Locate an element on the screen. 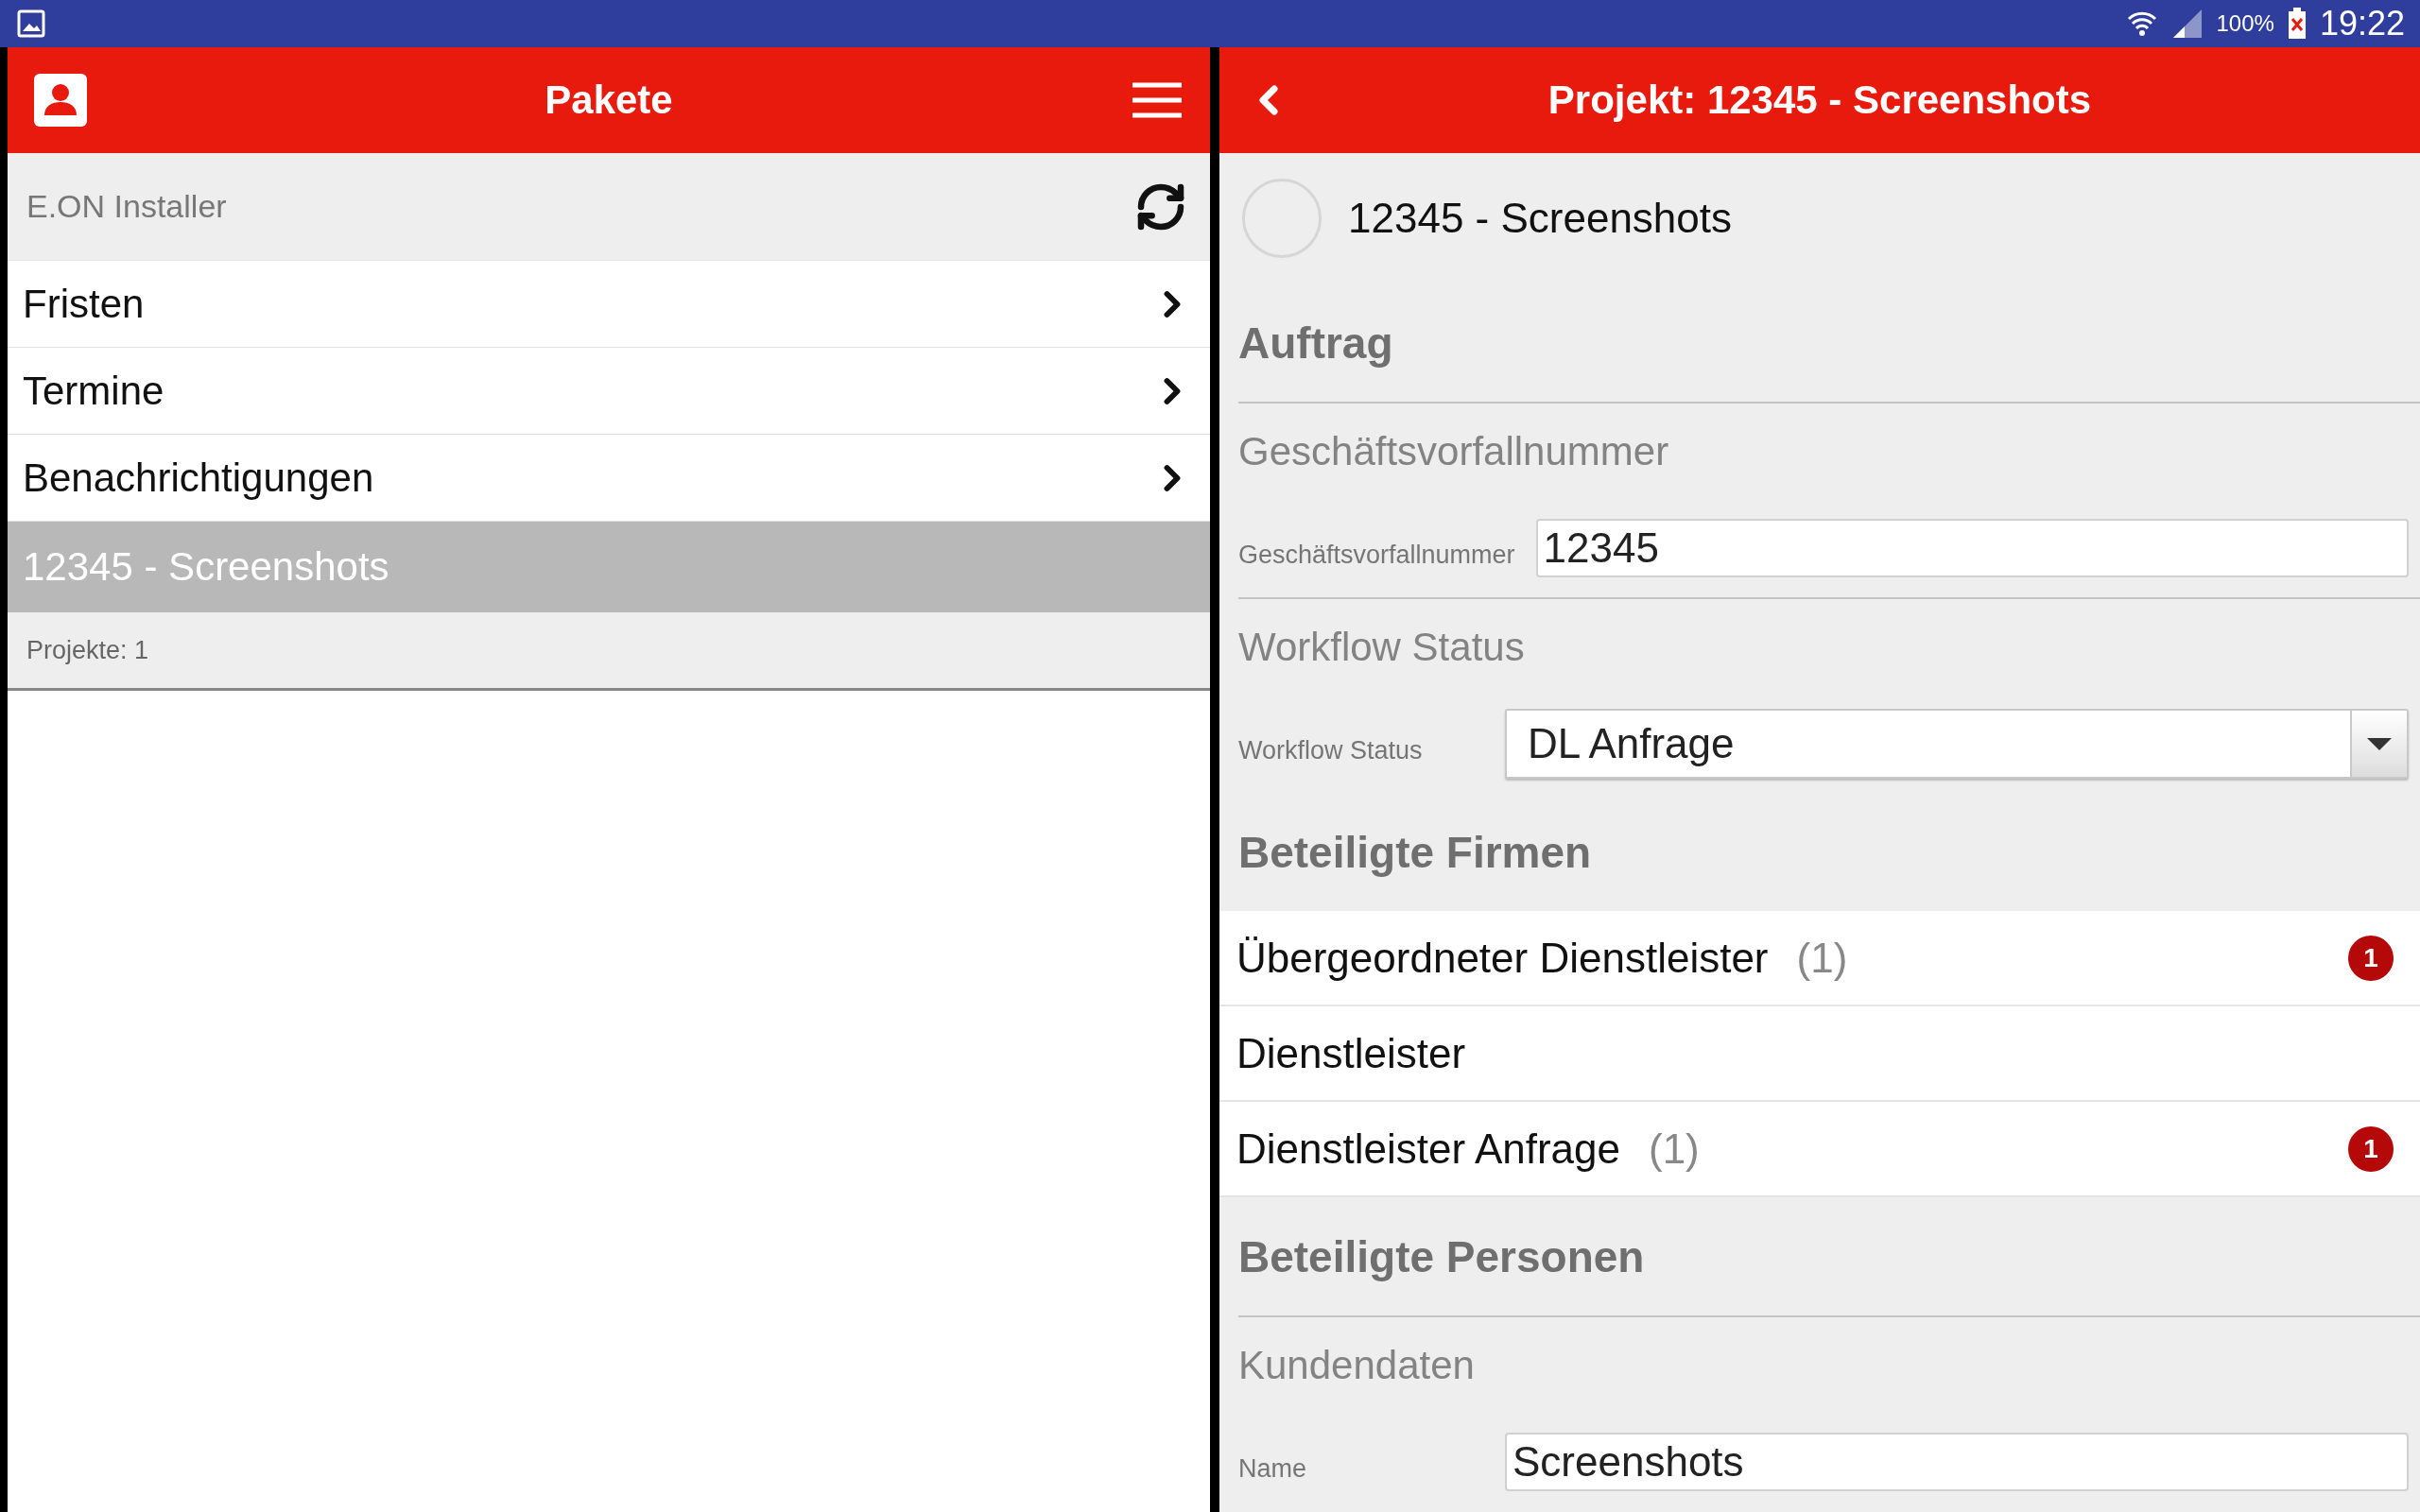 This screenshot has height=1512, width=2420. gallery-icon is located at coordinates (31, 23).